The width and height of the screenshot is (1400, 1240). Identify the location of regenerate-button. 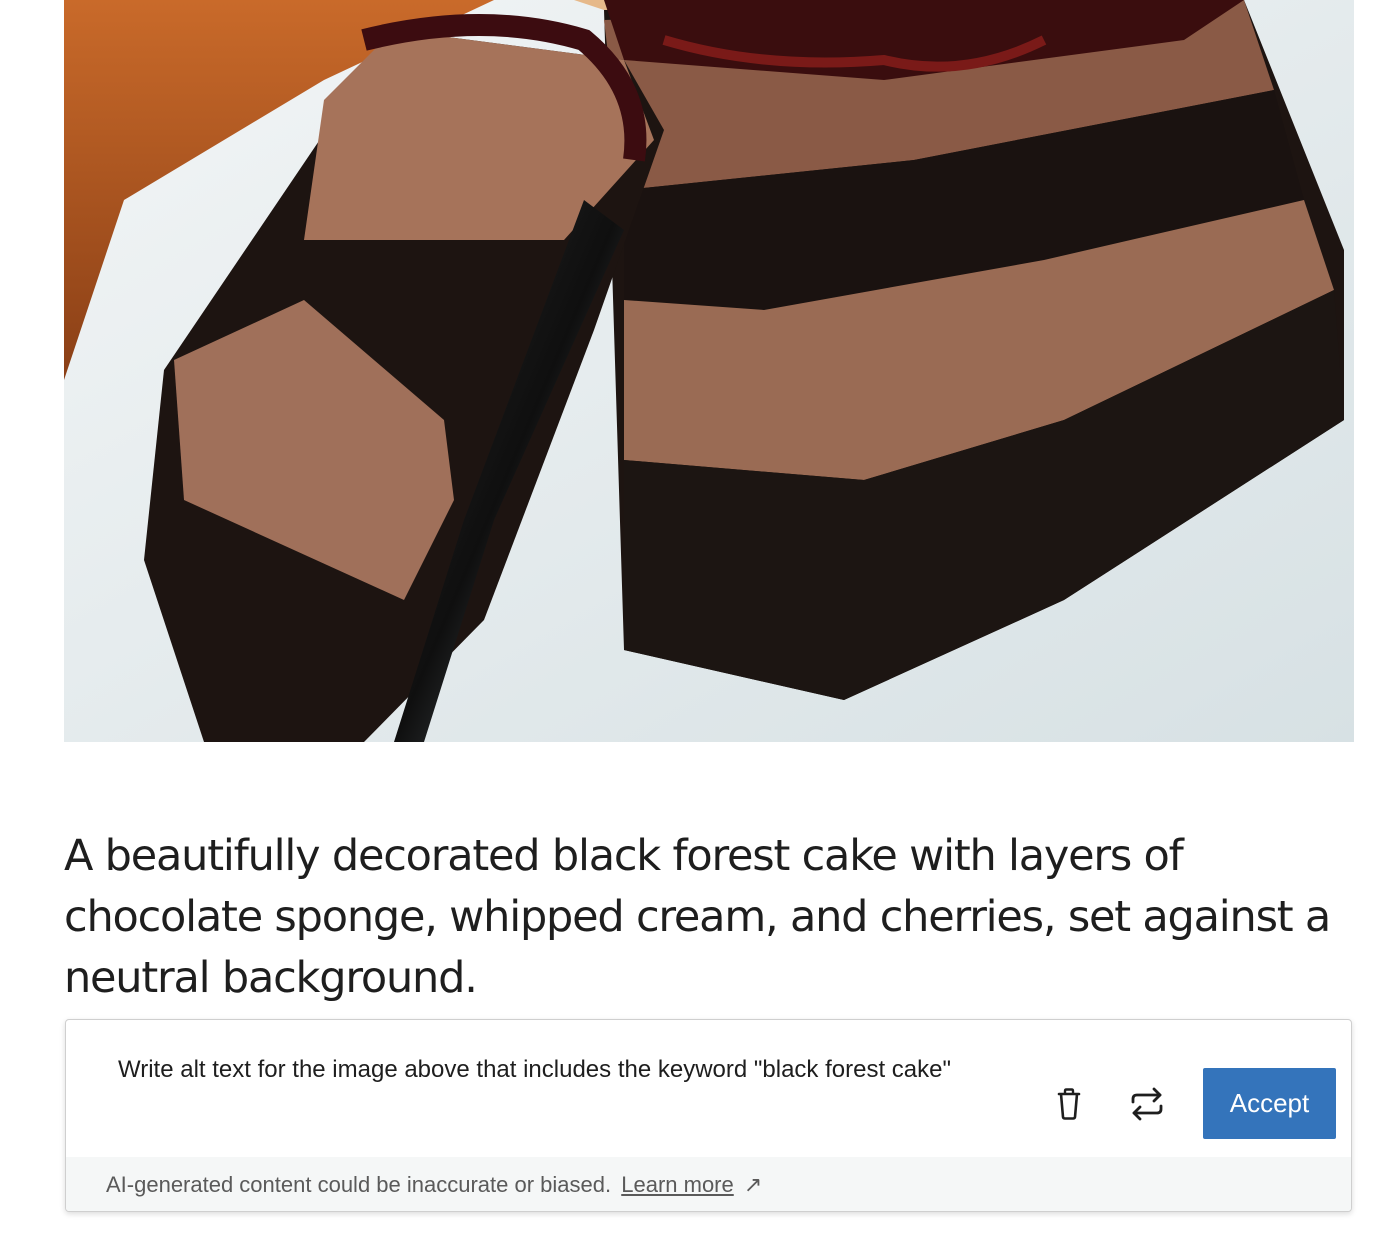
(1147, 1104).